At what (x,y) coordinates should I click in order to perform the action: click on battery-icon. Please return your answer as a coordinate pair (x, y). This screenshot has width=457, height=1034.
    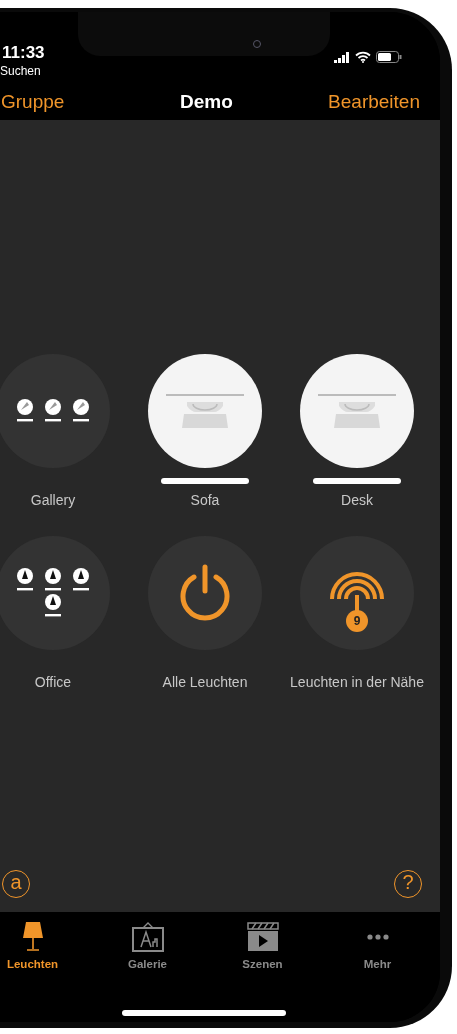
    Looking at the image, I should click on (389, 57).